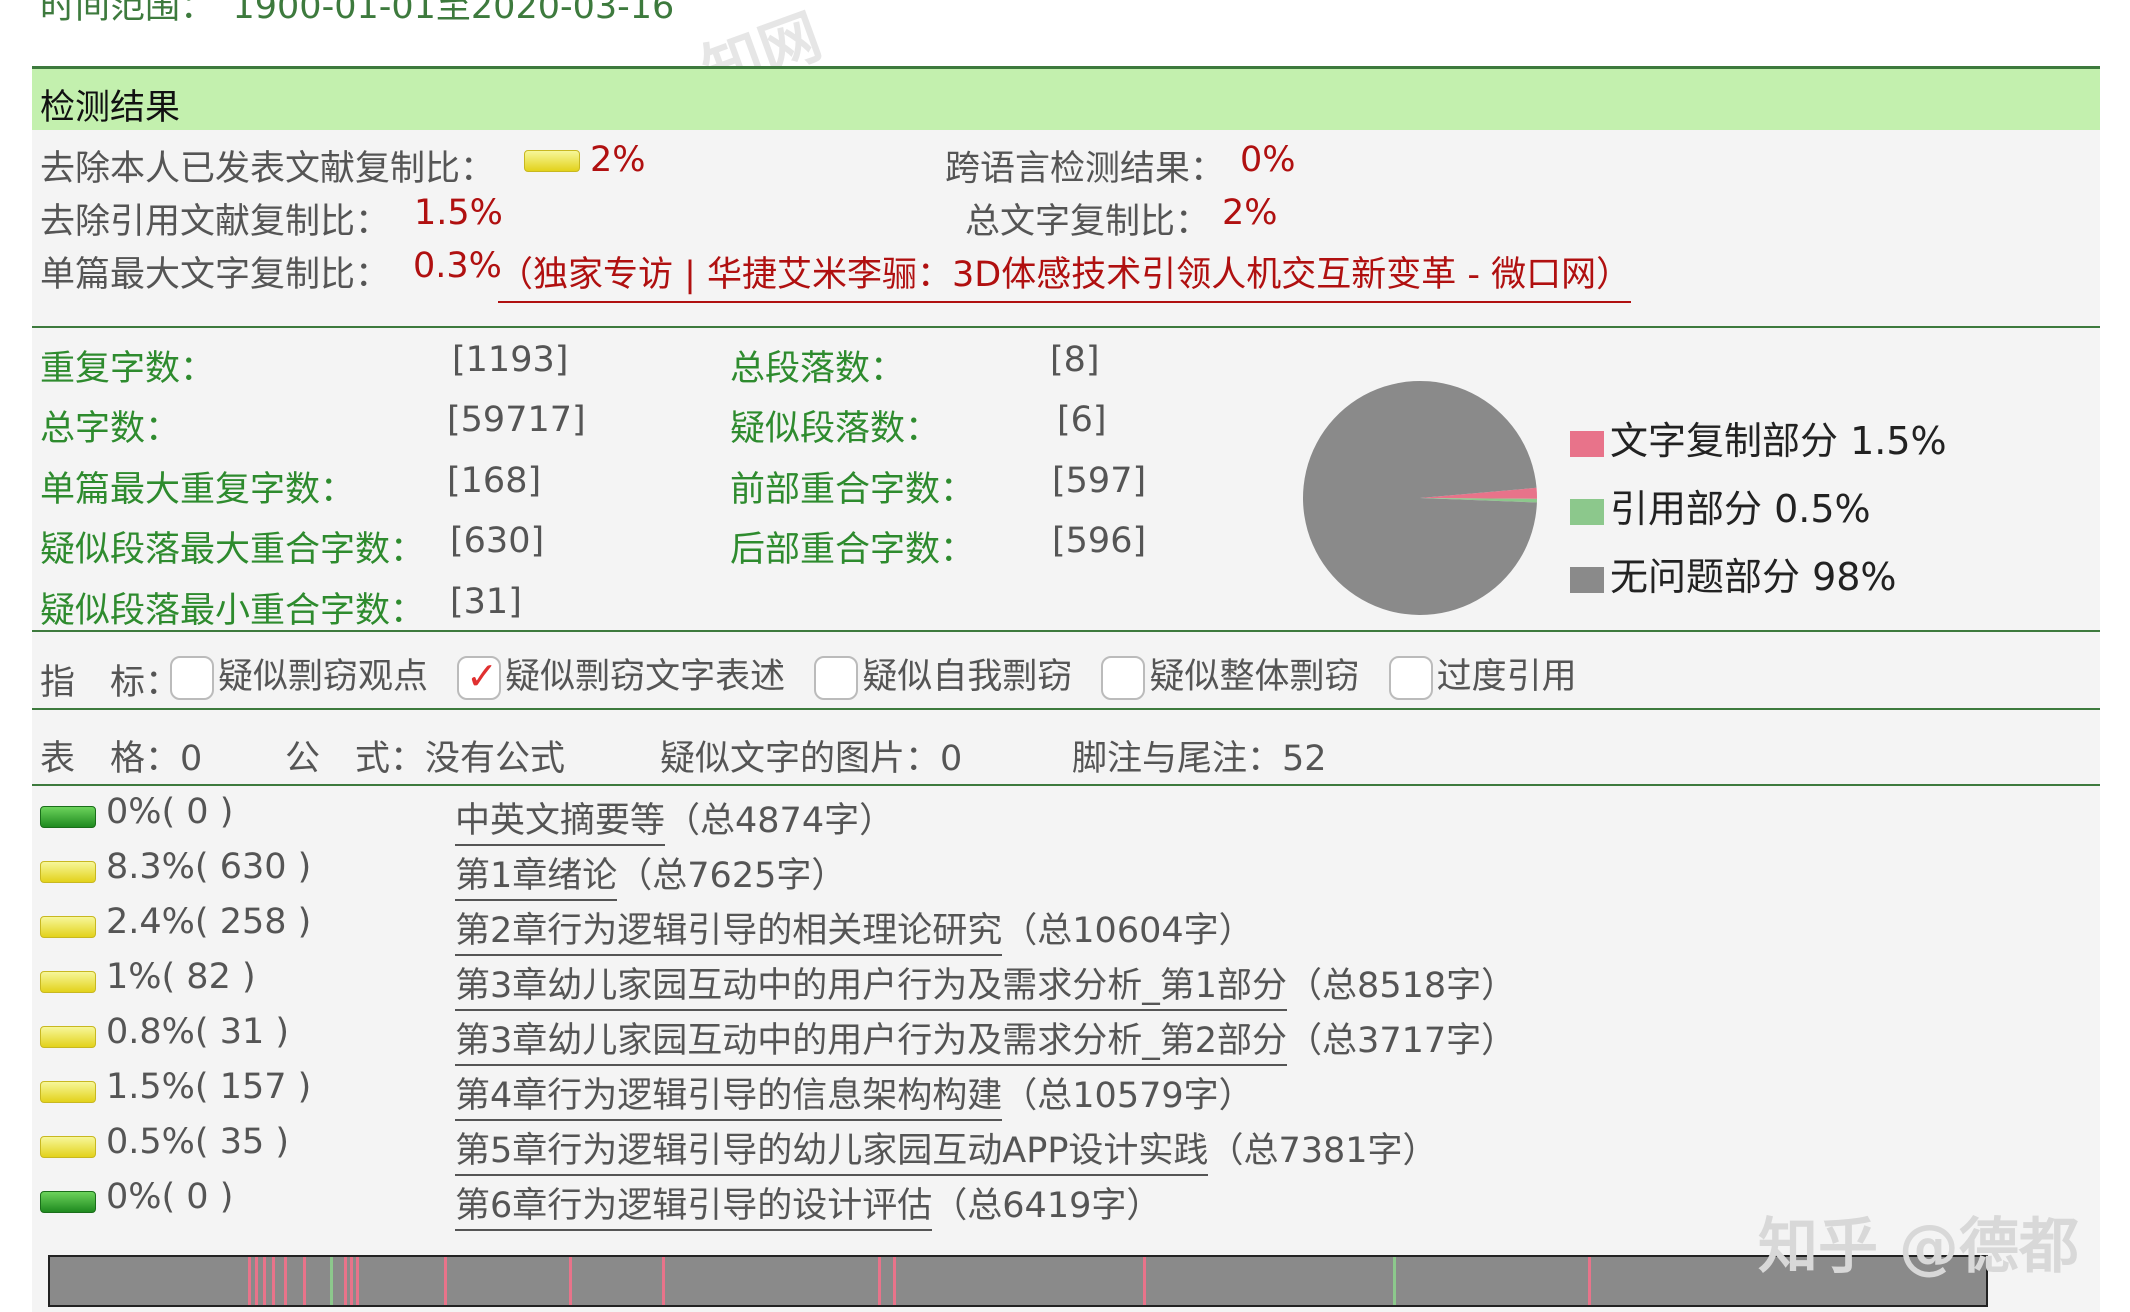  I want to click on chapter-total: （总6419字）, so click(1047, 1205).